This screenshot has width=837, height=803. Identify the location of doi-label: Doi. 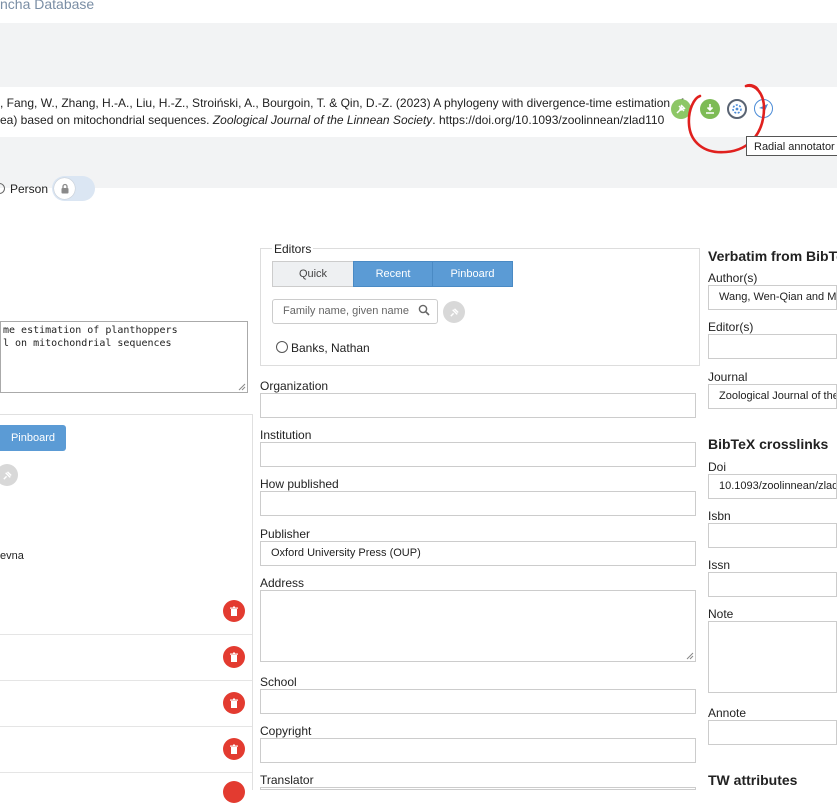
(717, 467).